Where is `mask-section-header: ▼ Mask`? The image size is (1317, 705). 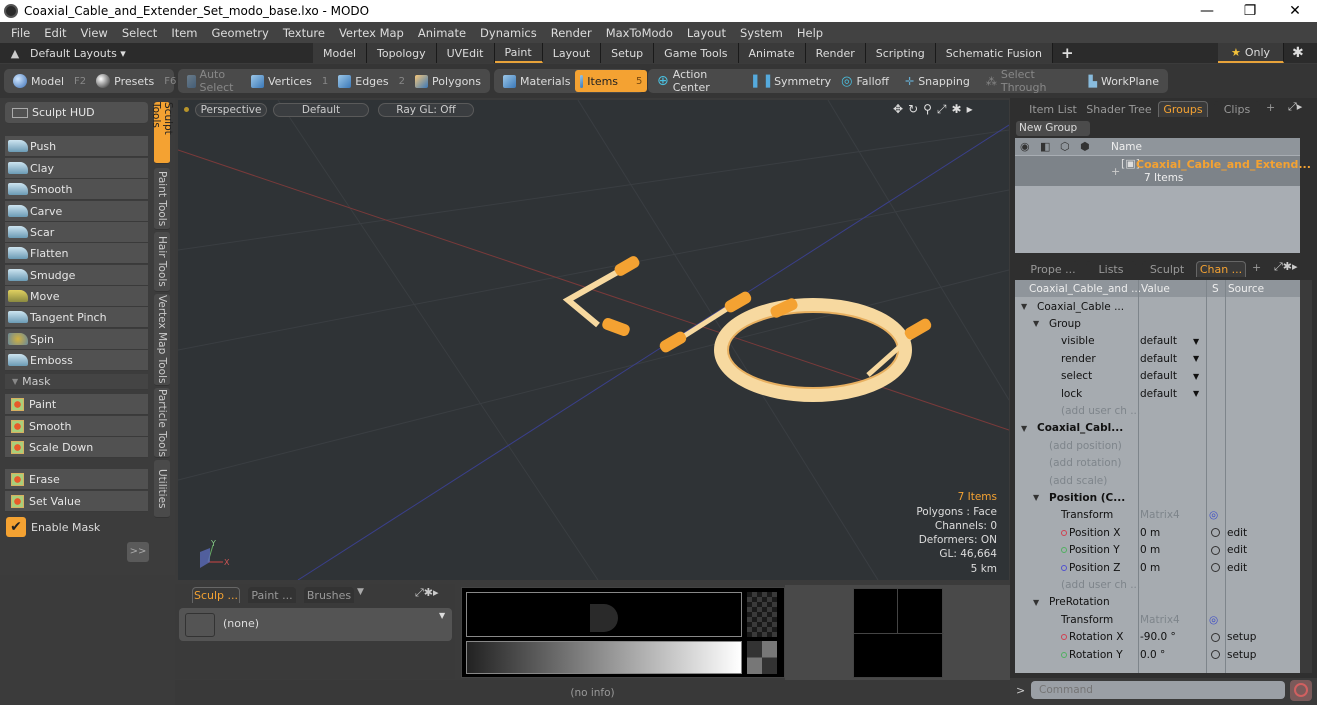
mask-section-header: ▼ Mask is located at coordinates (76, 382).